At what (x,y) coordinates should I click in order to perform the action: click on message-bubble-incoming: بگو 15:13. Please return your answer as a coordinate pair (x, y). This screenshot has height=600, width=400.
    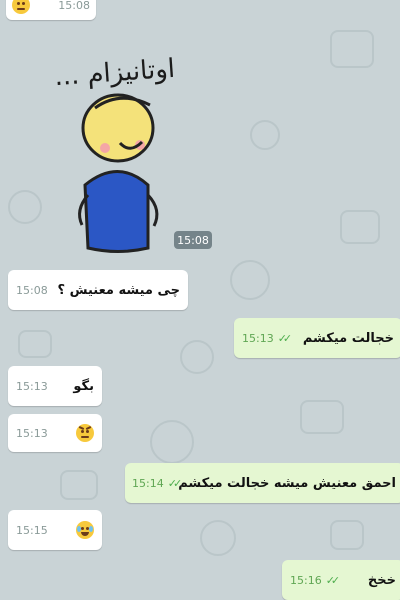
    Looking at the image, I should click on (55, 386).